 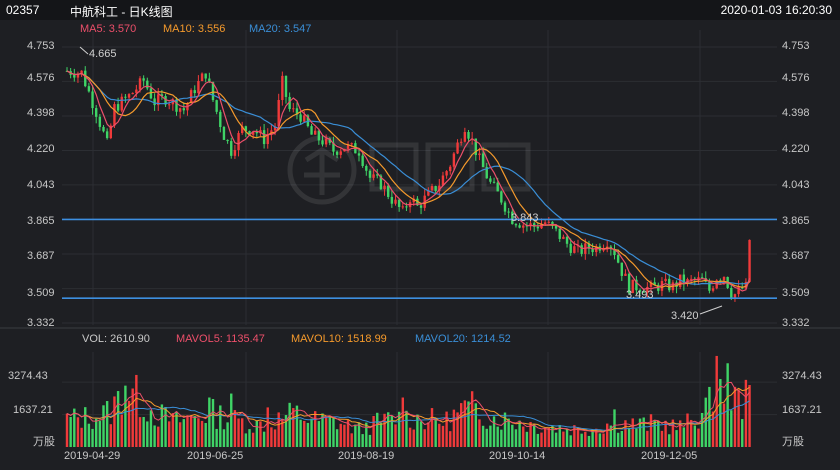 What do you see at coordinates (84, 50) in the screenshot?
I see `annotation-leader` at bounding box center [84, 50].